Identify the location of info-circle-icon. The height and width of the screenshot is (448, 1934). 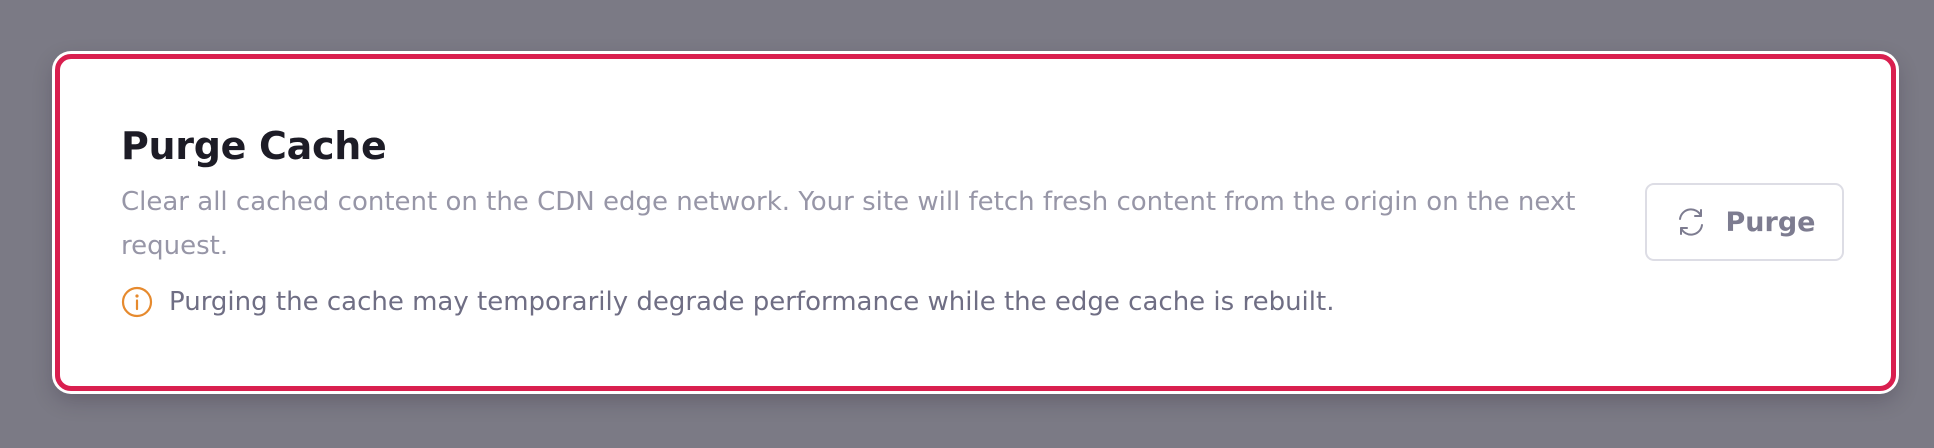
(137, 301).